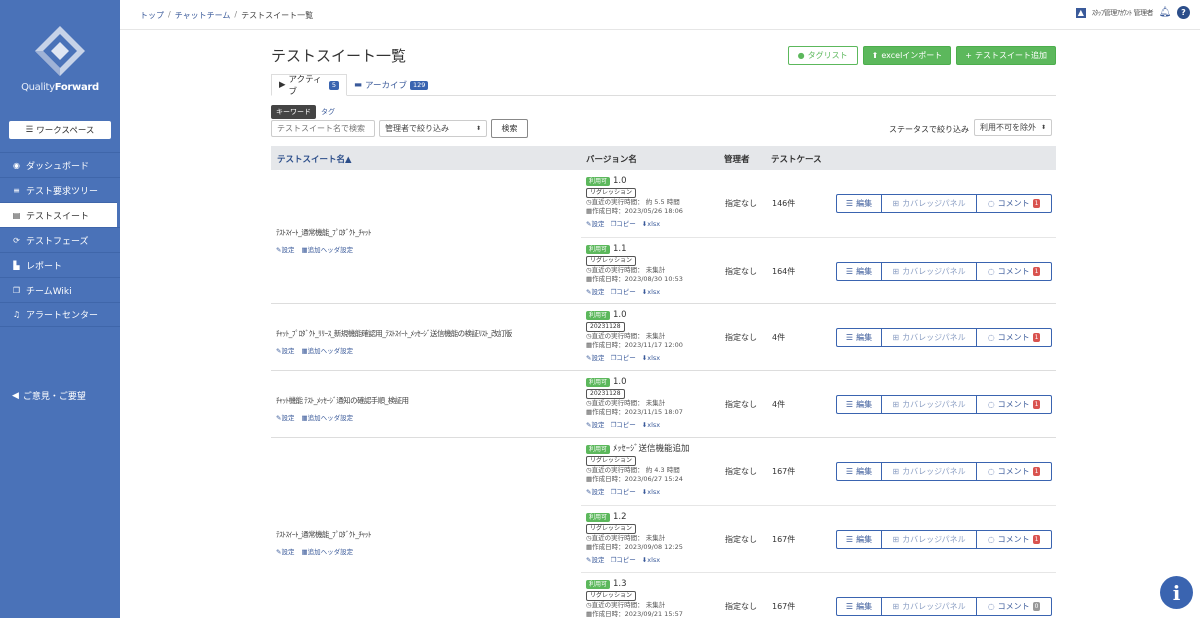 The image size is (1200, 618). What do you see at coordinates (49, 396) in the screenshot?
I see `feedback-link: ◀ ご意見・ご要望` at bounding box center [49, 396].